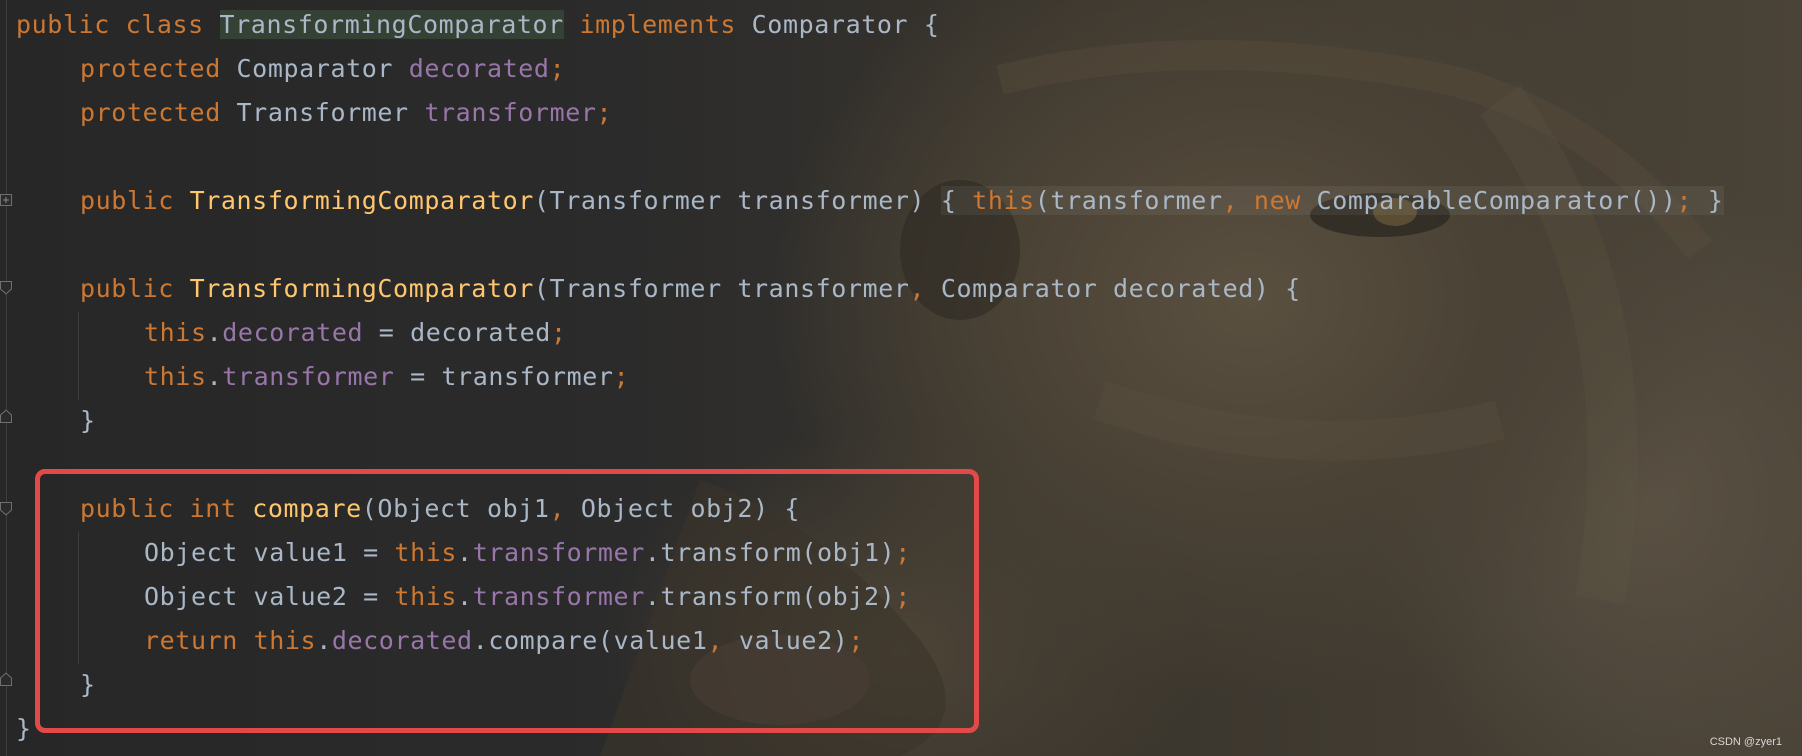 Image resolution: width=1802 pixels, height=756 pixels. Describe the element at coordinates (657, 24) in the screenshot. I see `keyword: implements` at that location.